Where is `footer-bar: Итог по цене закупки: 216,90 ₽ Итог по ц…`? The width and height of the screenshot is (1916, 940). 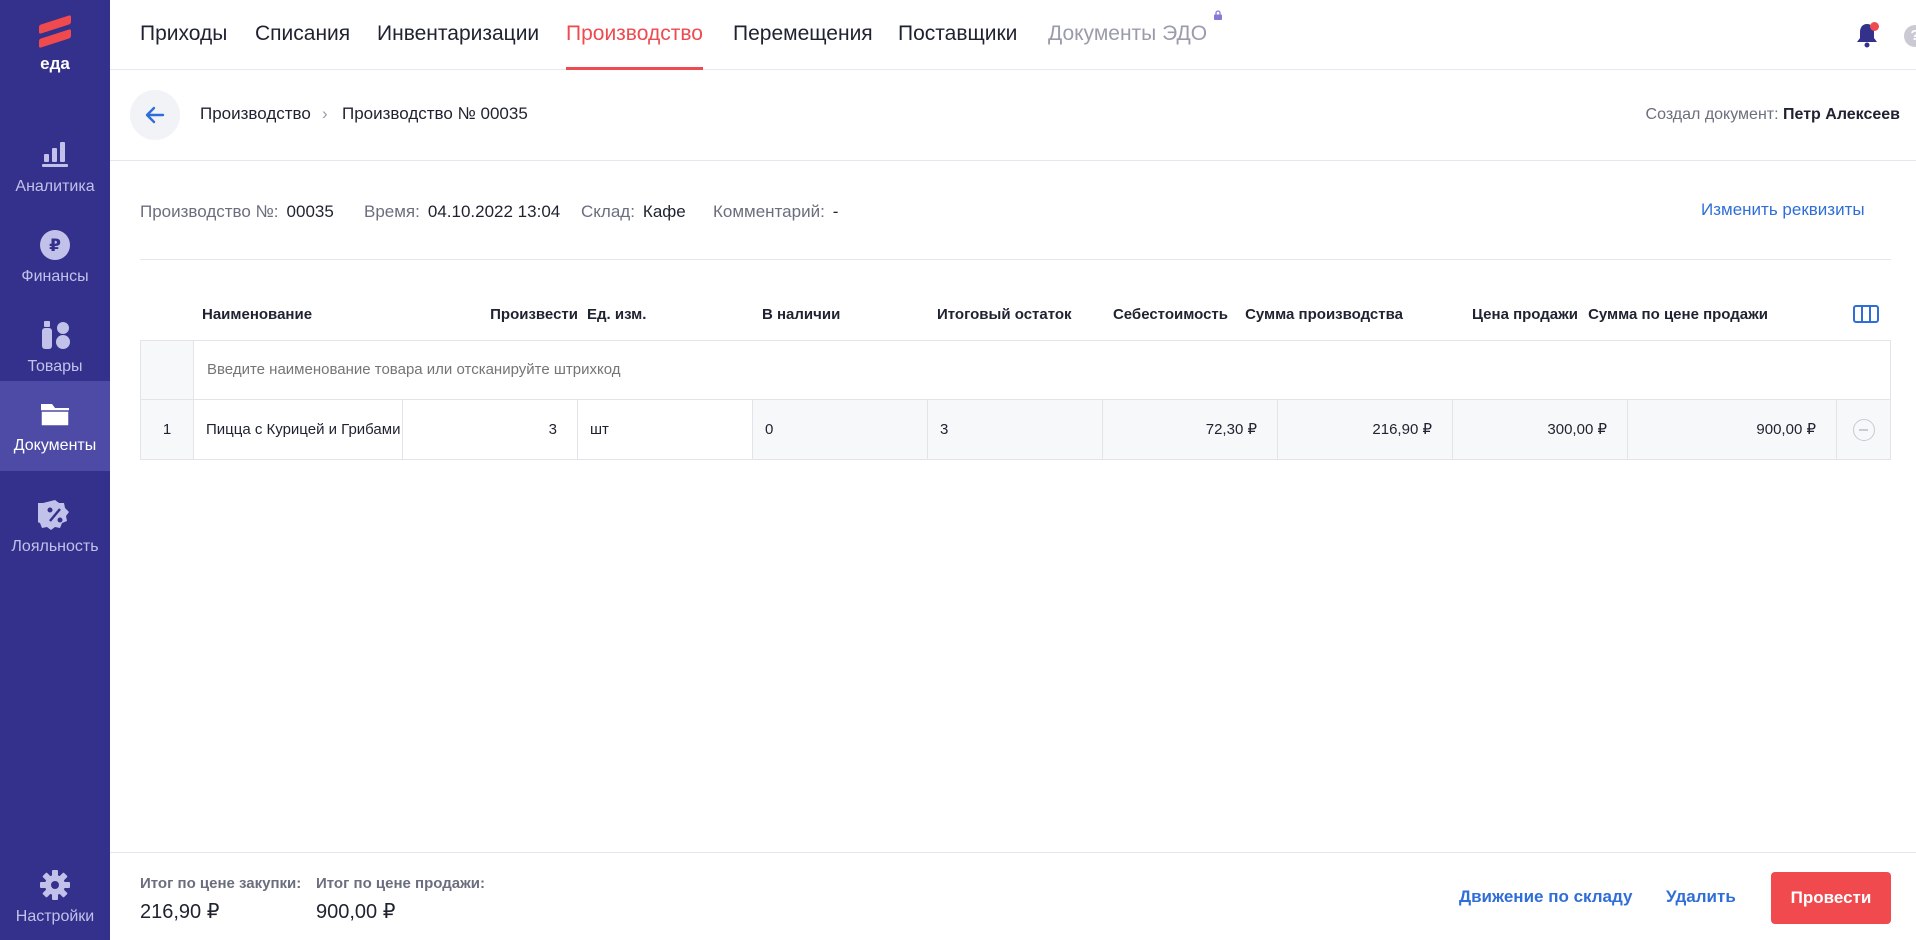 footer-bar: Итог по цене закупки: 216,90 ₽ Итог по ц… is located at coordinates (1013, 896).